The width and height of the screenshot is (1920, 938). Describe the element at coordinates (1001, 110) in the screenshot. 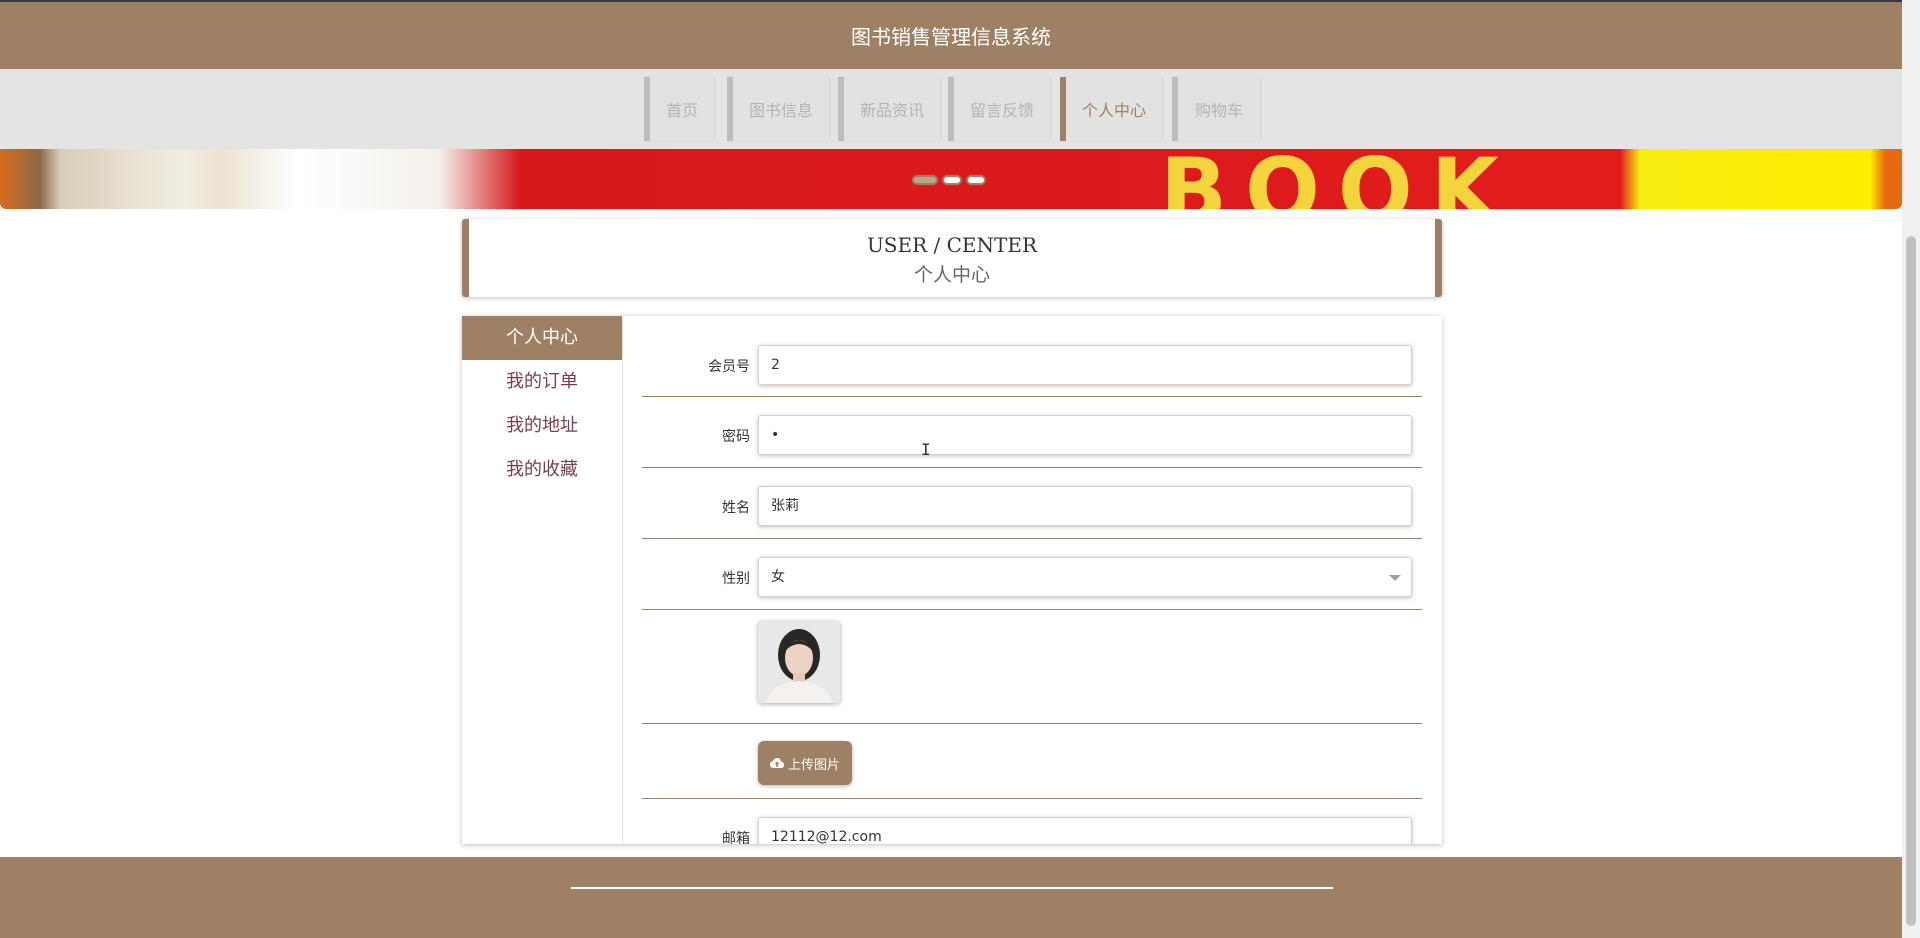

I see `nav-feedback-label: 留言反馈` at that location.